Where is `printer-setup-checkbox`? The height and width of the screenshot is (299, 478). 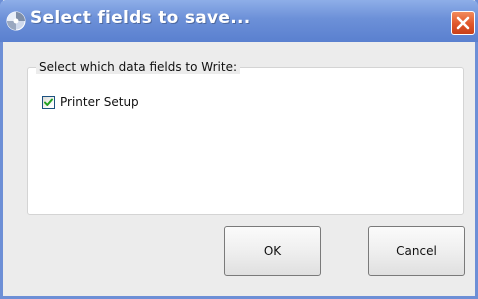
printer-setup-checkbox is located at coordinates (48, 102).